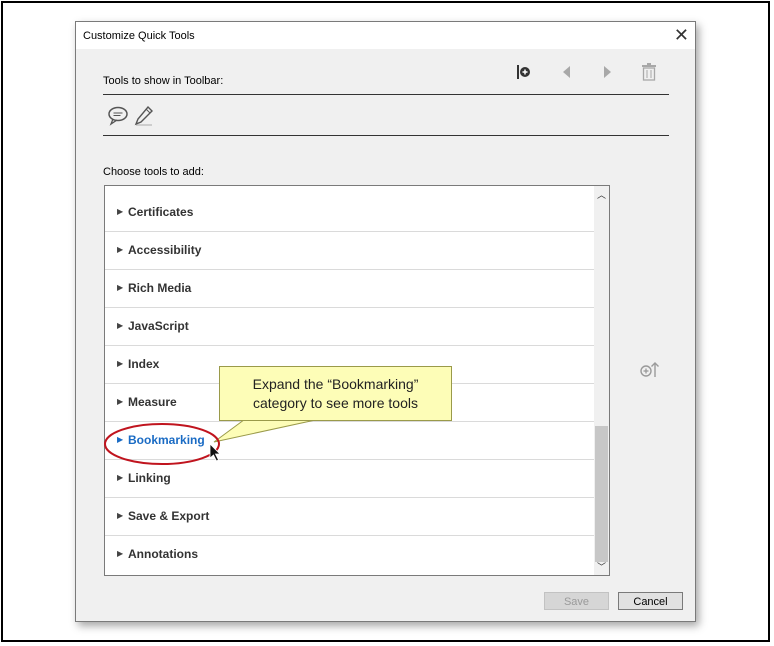  I want to click on dialog-title: Customize Quick Tools, so click(139, 36).